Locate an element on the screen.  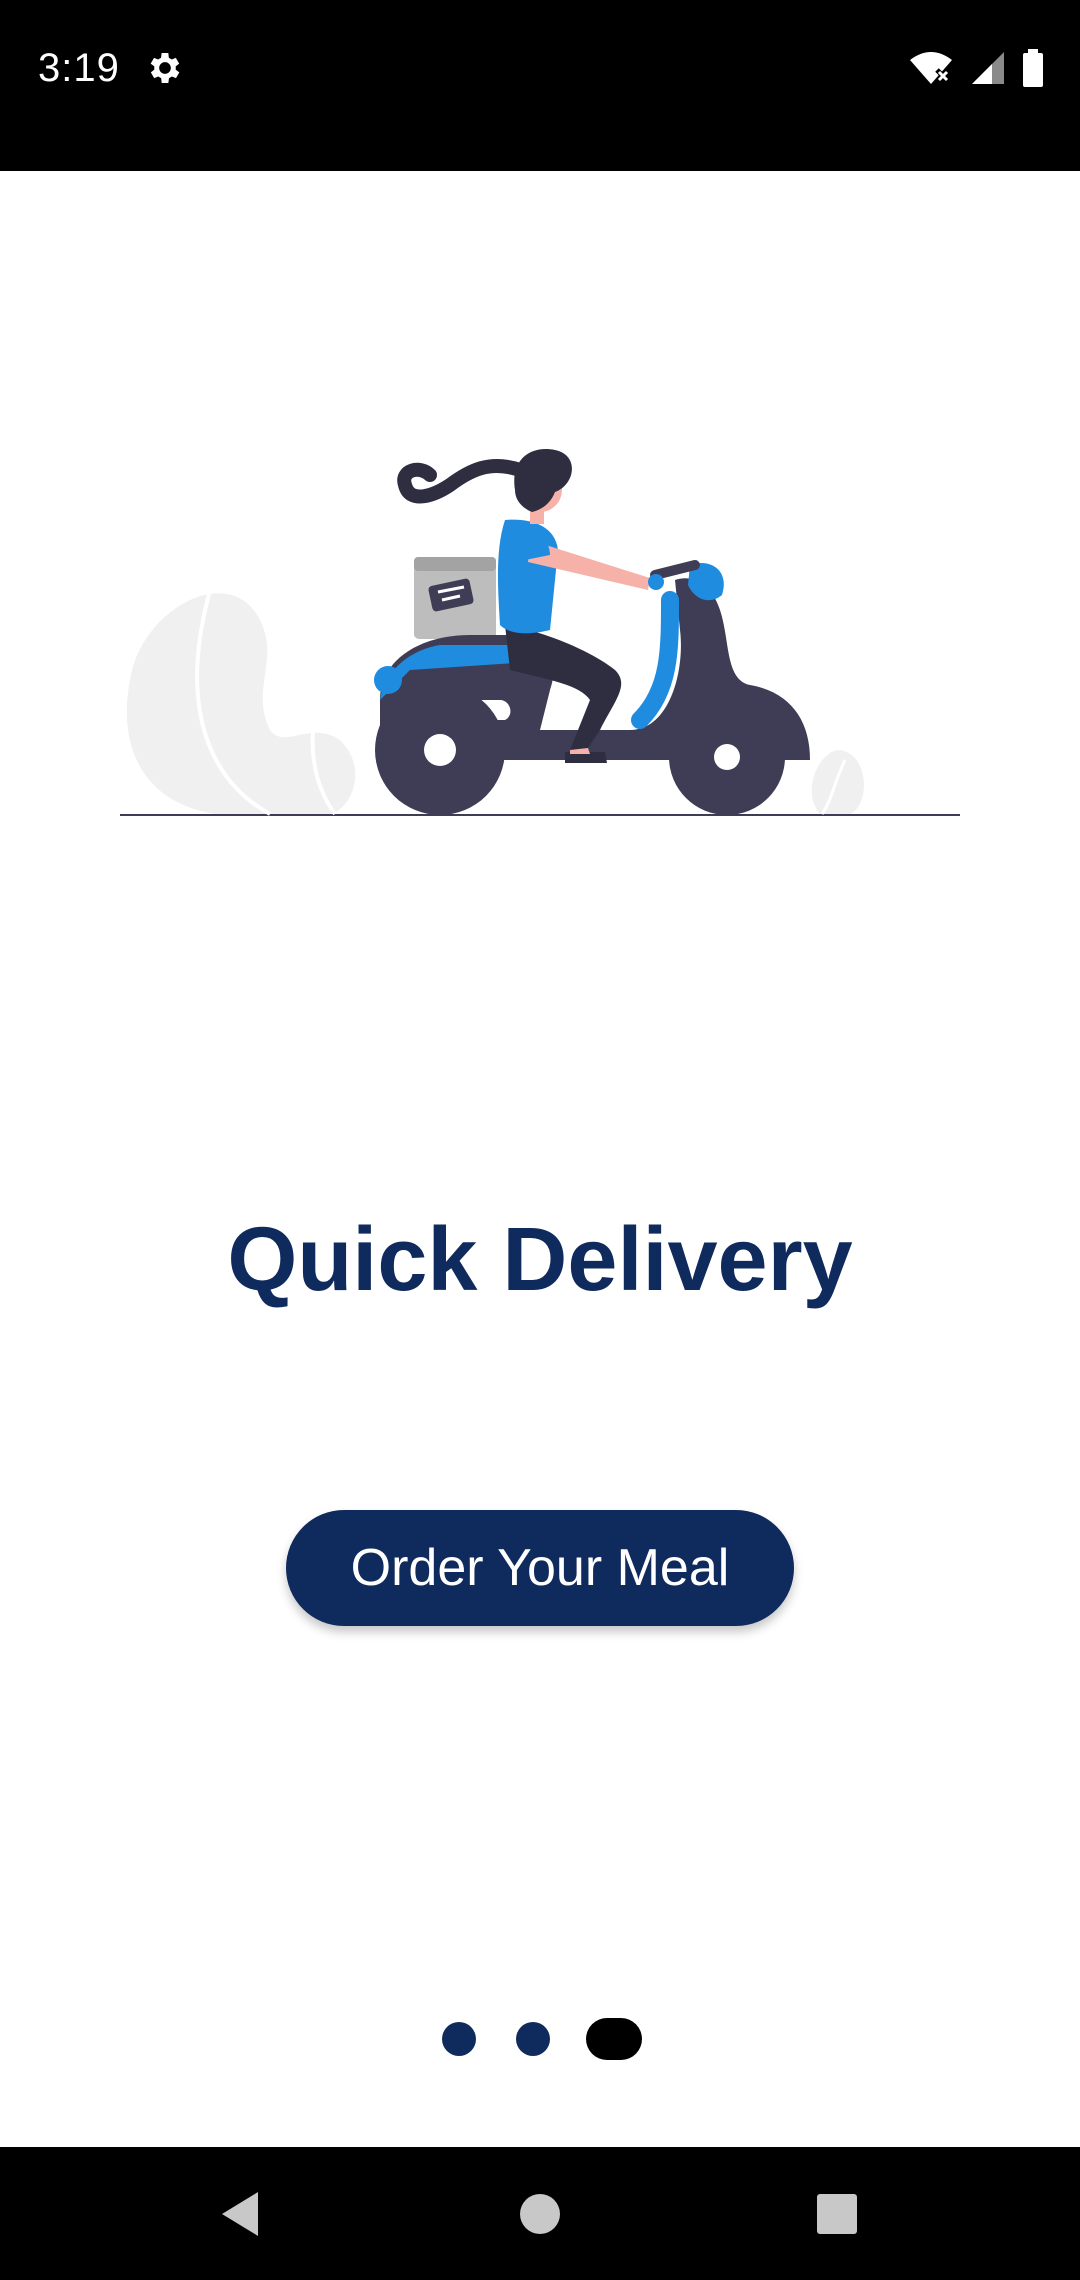
recents-button is located at coordinates (837, 2213).